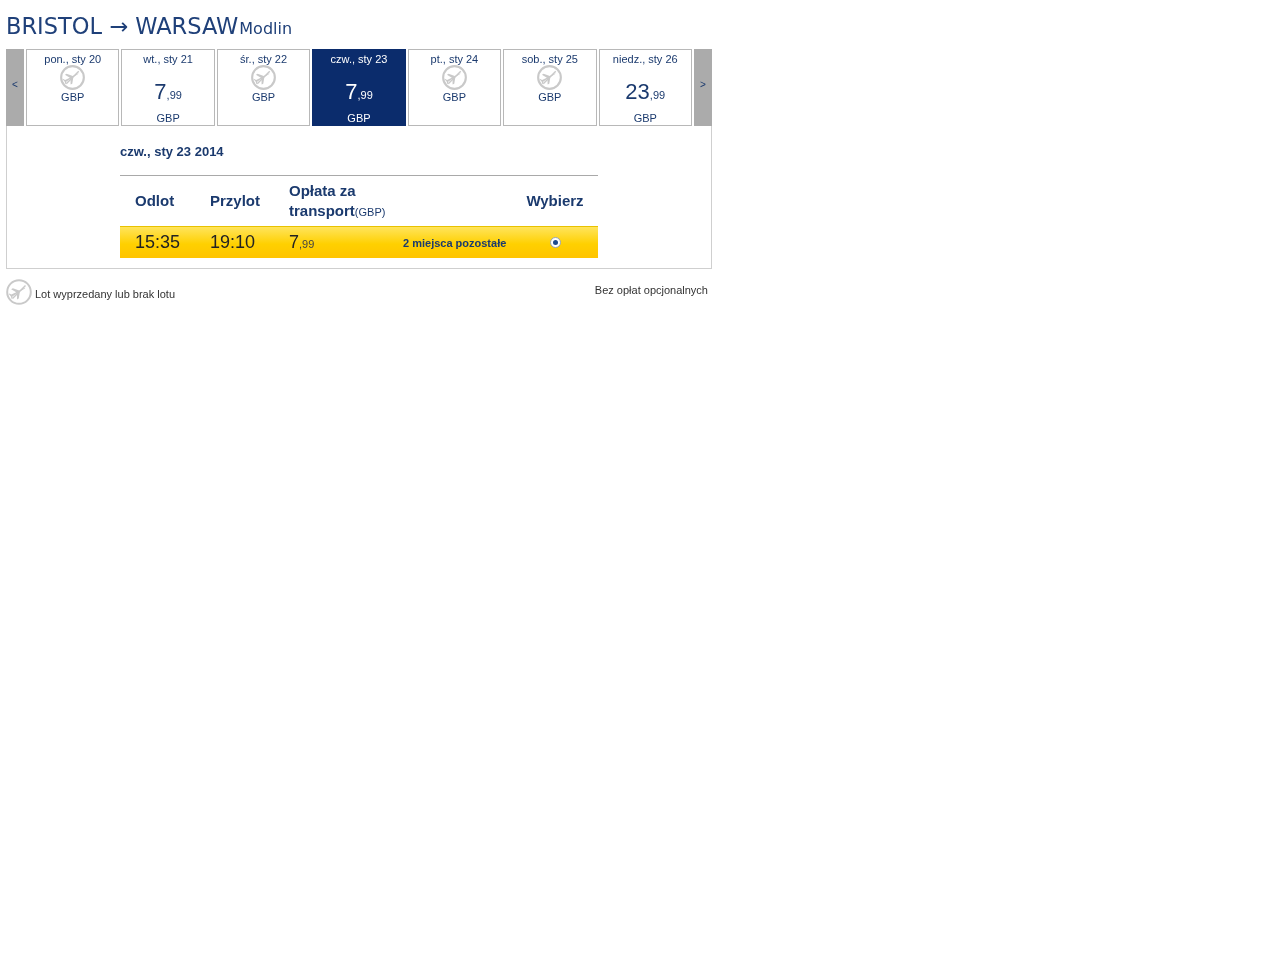 This screenshot has height=958, width=1277. Describe the element at coordinates (158, 242) in the screenshot. I see `departure-time: 15:35` at that location.